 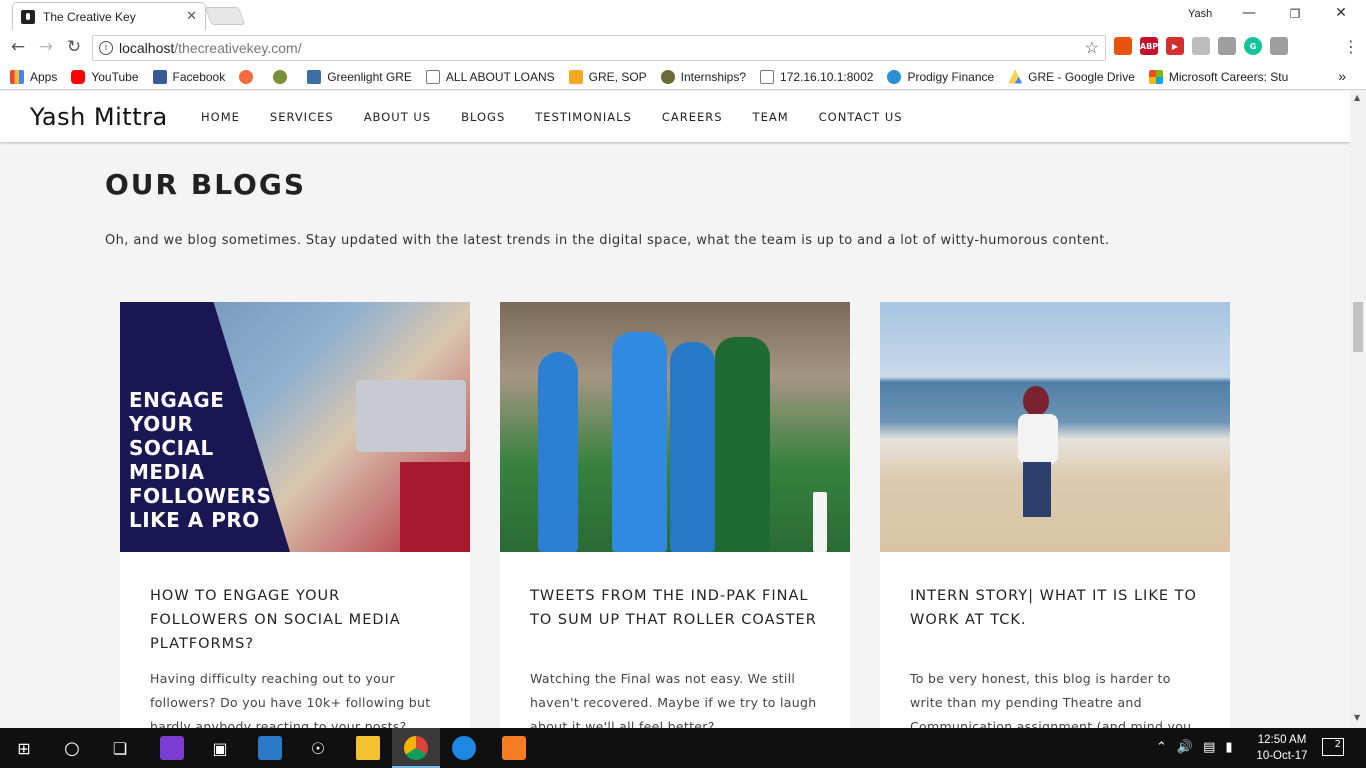 I want to click on bookmark-facebook: Facebook, so click(x=188, y=76).